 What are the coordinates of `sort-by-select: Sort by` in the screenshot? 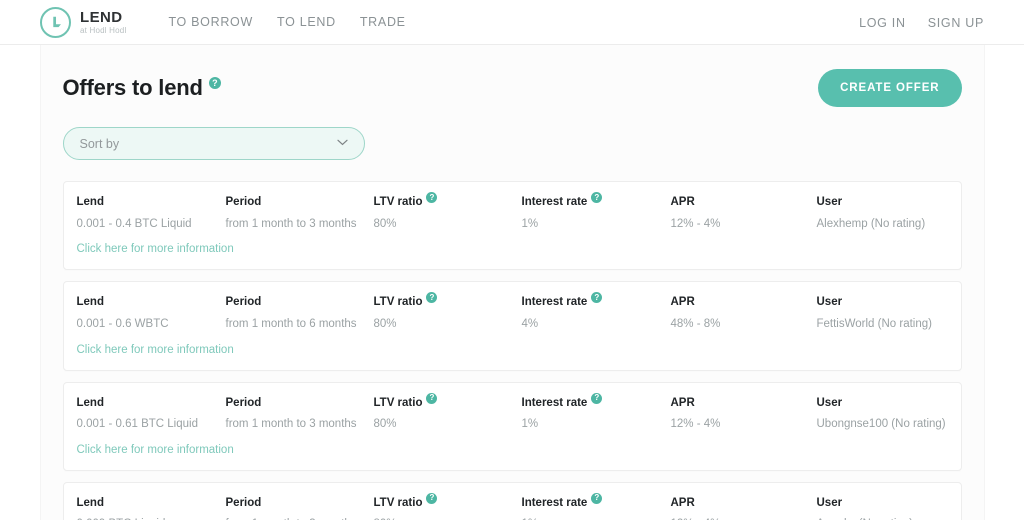 It's located at (213, 143).